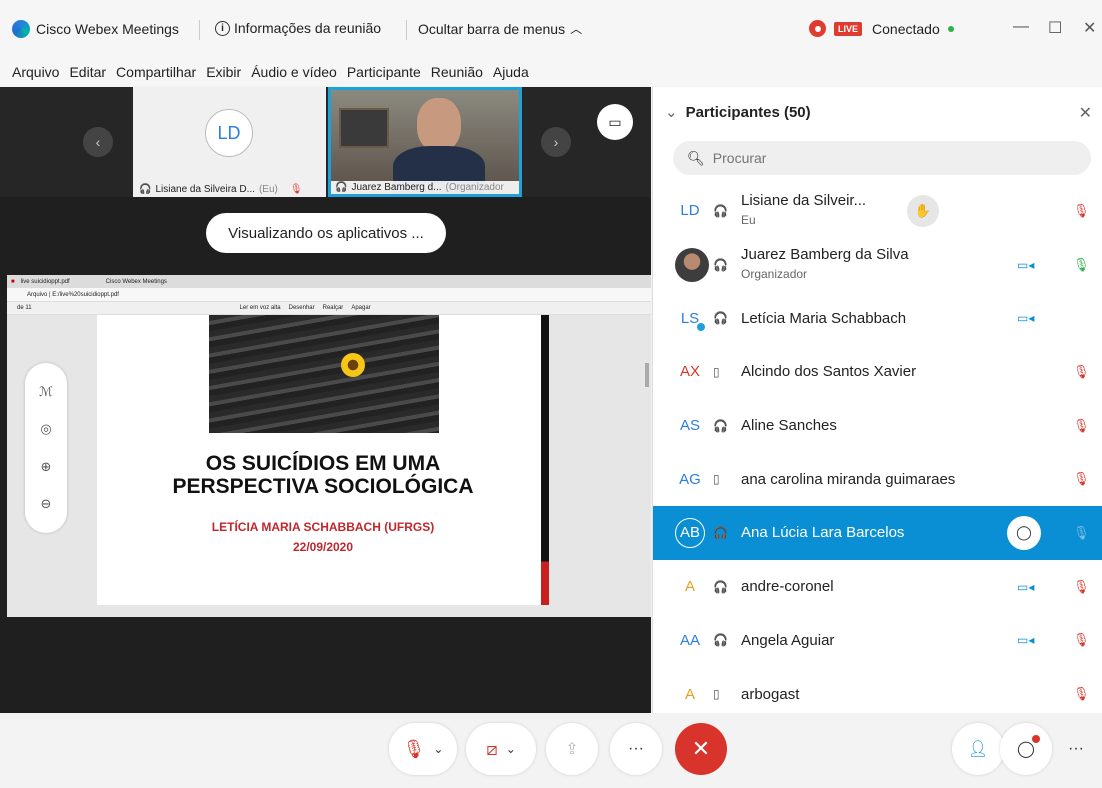 This screenshot has width=1102, height=788. What do you see at coordinates (223, 72) in the screenshot?
I see `menu-exibir: Exibir` at bounding box center [223, 72].